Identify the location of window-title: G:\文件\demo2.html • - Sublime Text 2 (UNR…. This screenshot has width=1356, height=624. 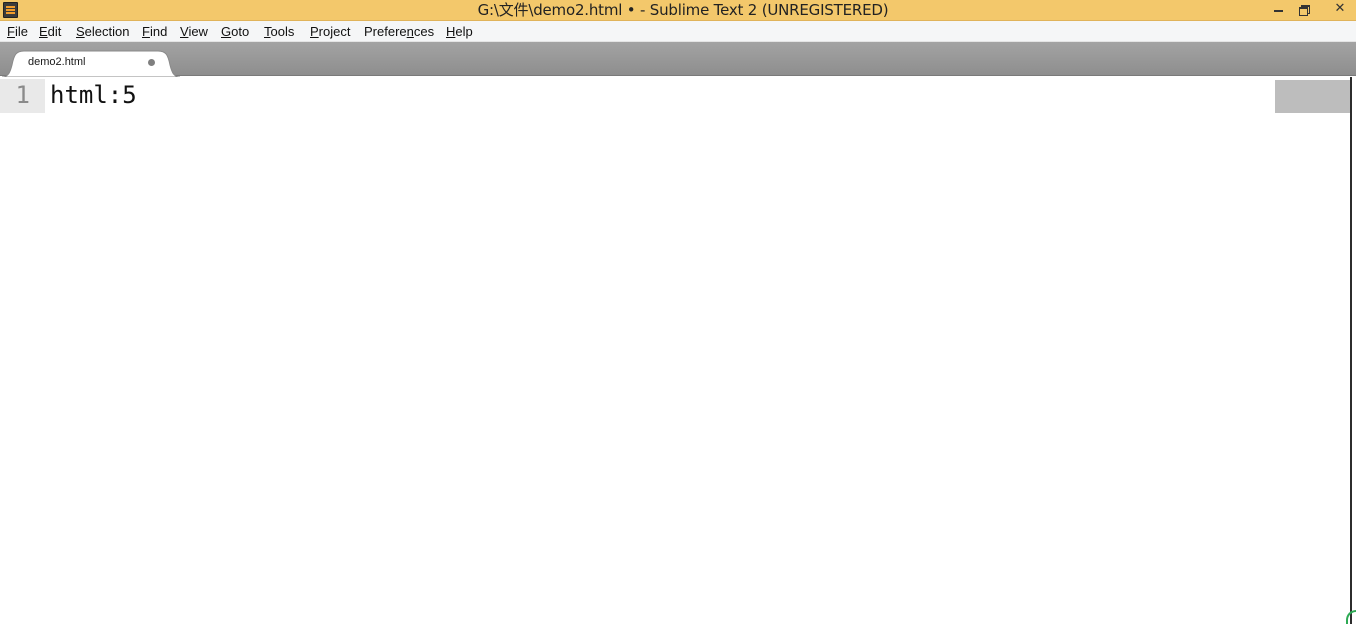
(683, 10).